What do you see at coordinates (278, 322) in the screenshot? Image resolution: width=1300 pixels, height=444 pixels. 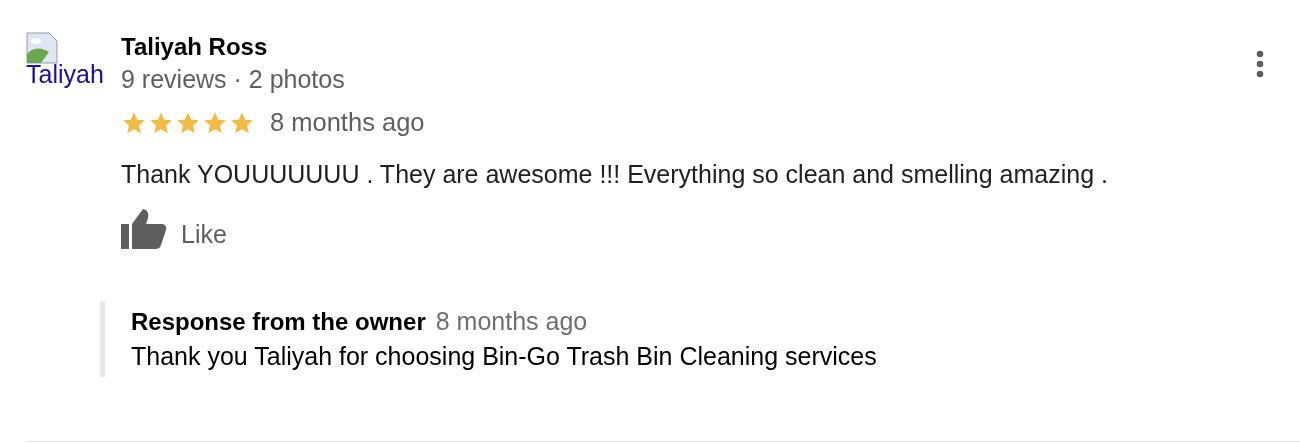 I see `response-title: Response from the owner` at bounding box center [278, 322].